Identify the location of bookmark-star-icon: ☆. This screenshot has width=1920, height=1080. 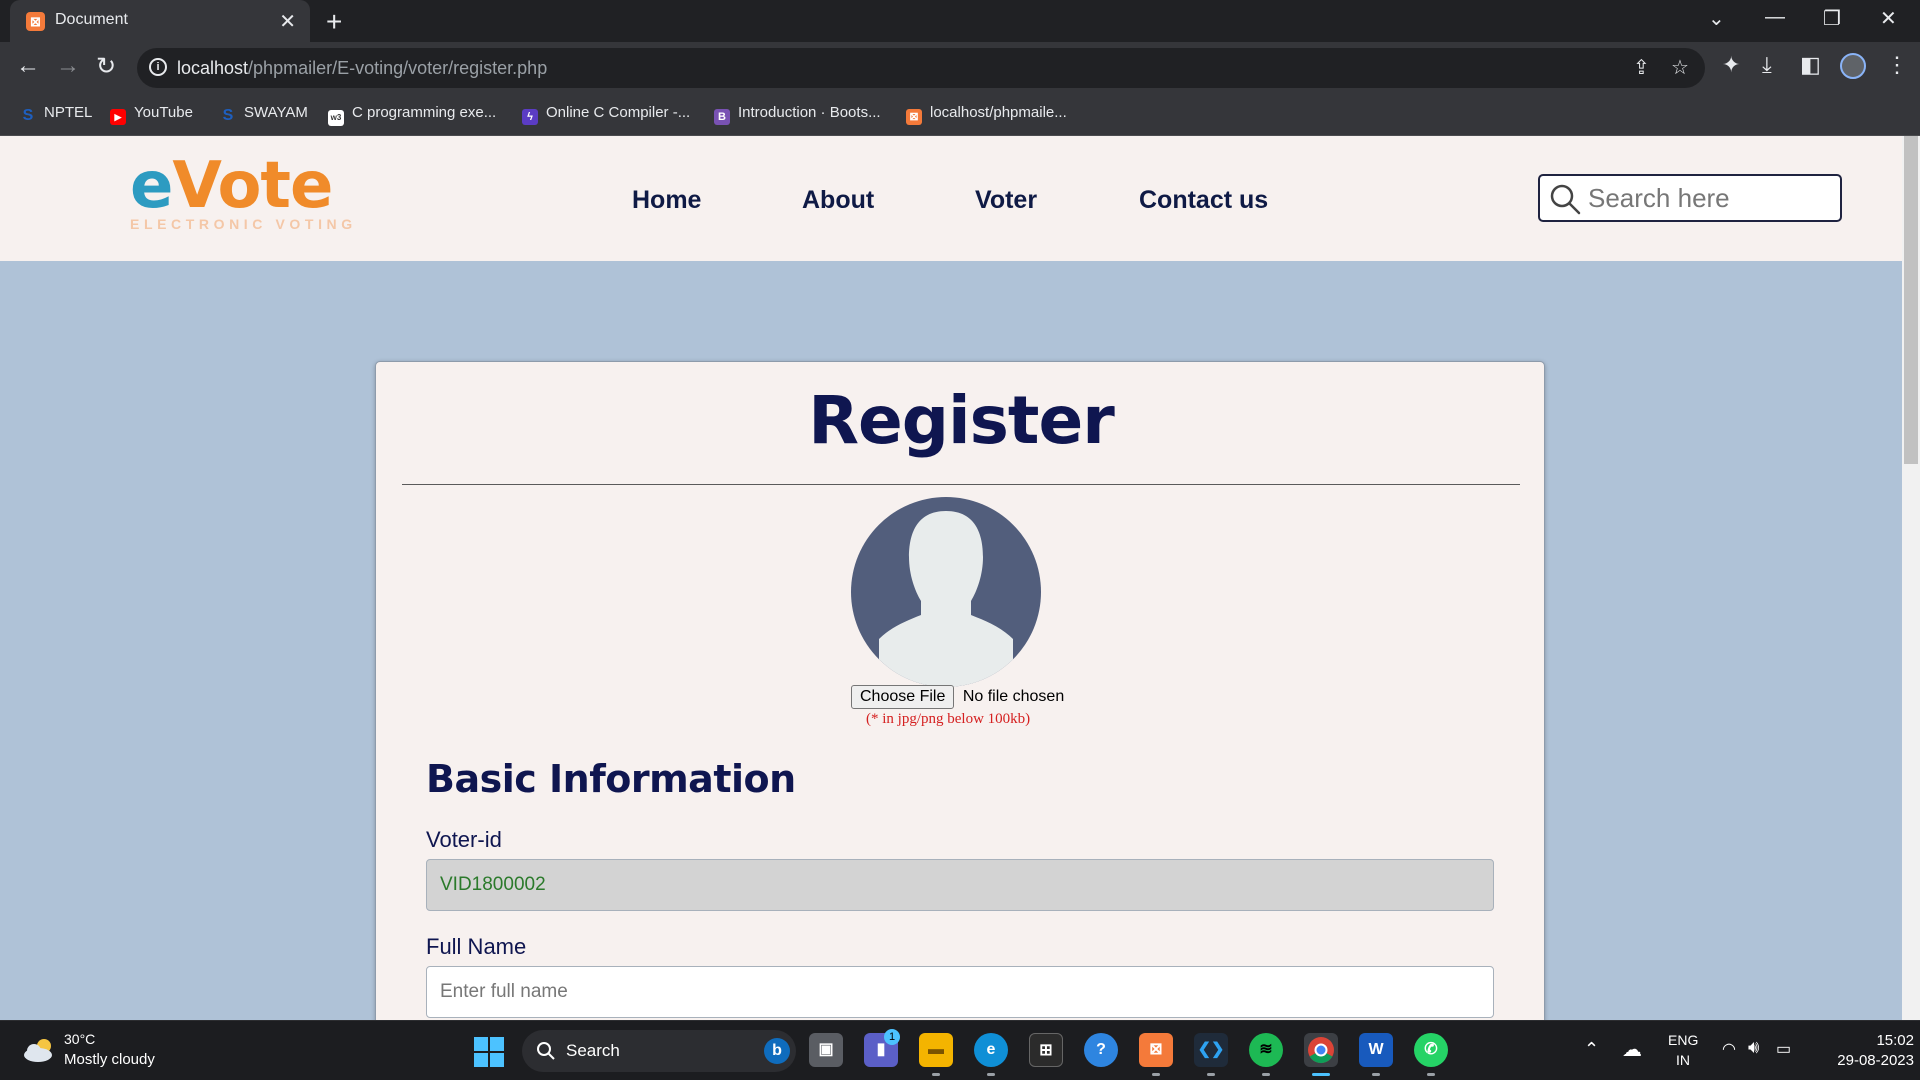
(1680, 67).